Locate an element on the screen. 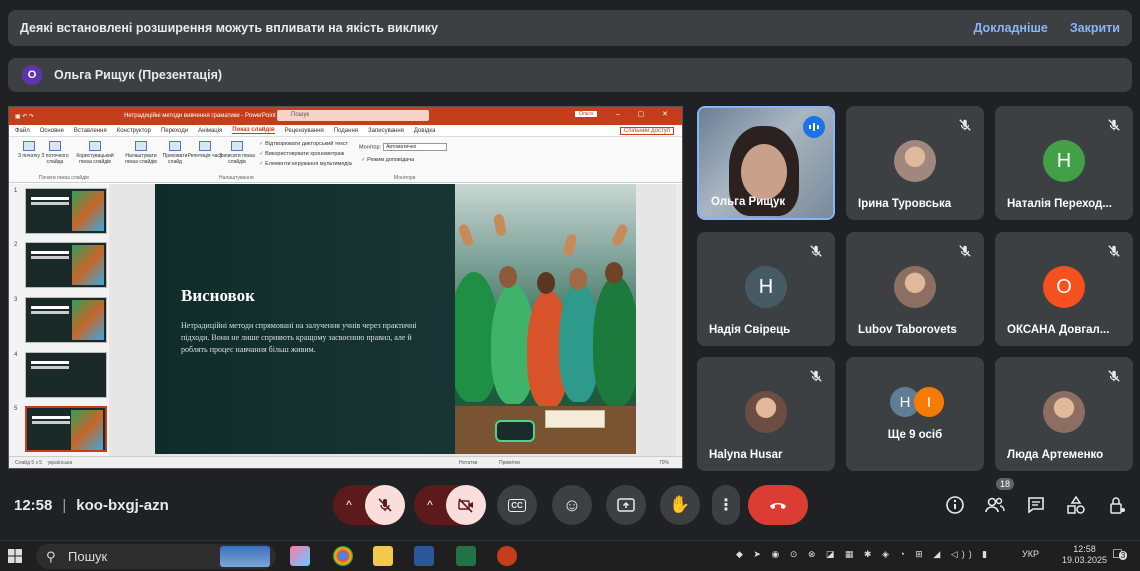  camera-off-icon is located at coordinates (466, 505).